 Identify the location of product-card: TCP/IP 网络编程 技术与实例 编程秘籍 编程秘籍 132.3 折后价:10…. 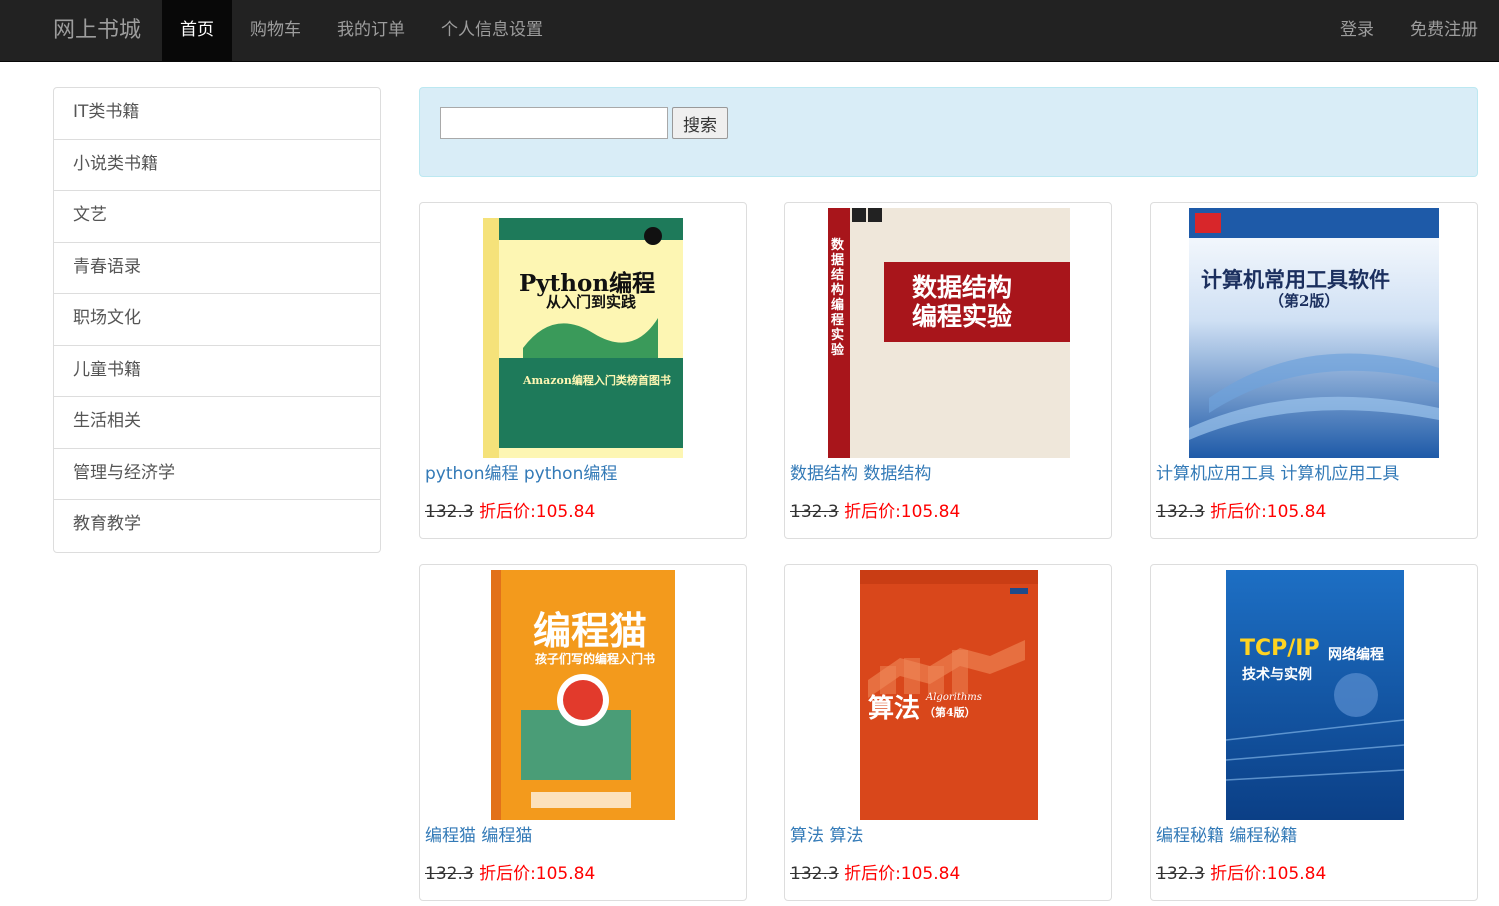
(1314, 732).